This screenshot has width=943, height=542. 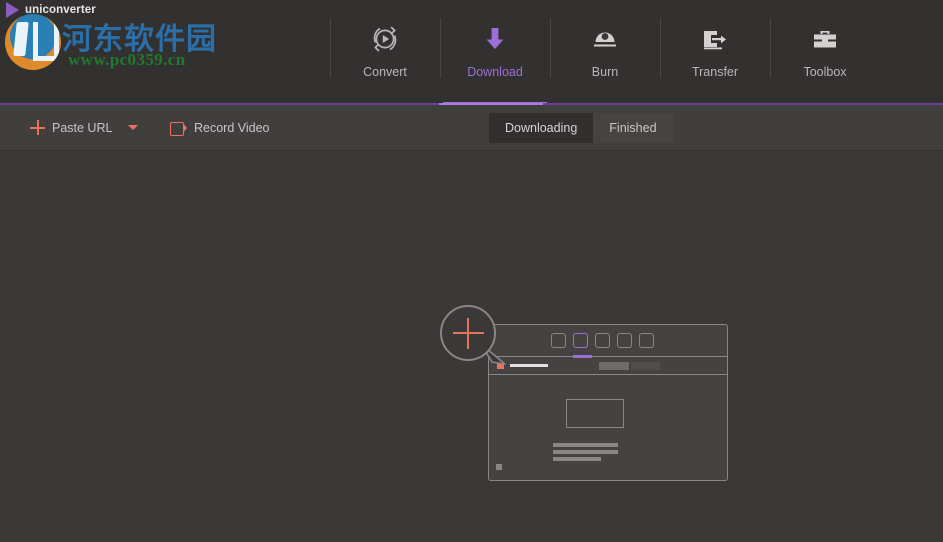 What do you see at coordinates (37, 127) in the screenshot?
I see `plus-icon` at bounding box center [37, 127].